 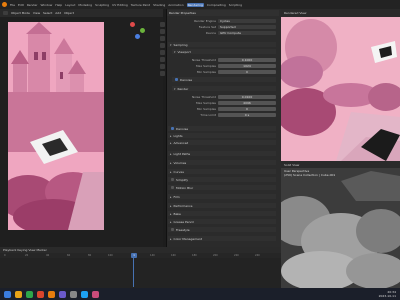 What do you see at coordinates (12, 5) in the screenshot?
I see `menu-file: File` at bounding box center [12, 5].